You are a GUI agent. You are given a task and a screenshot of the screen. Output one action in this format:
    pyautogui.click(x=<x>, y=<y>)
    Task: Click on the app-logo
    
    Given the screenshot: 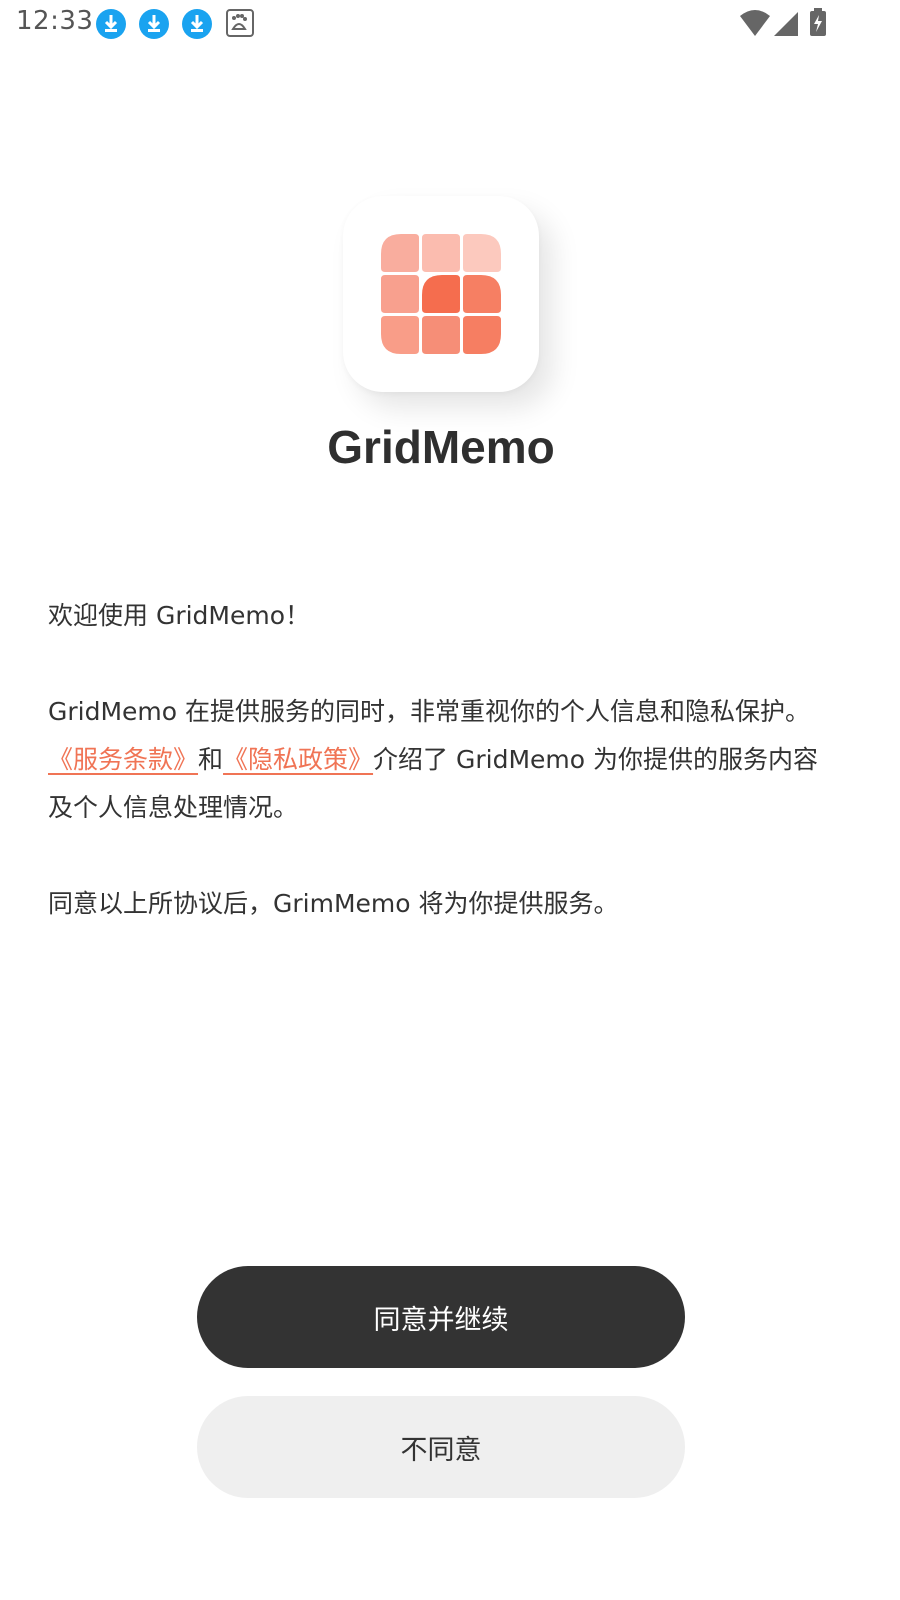 What is the action you would take?
    pyautogui.click(x=441, y=294)
    